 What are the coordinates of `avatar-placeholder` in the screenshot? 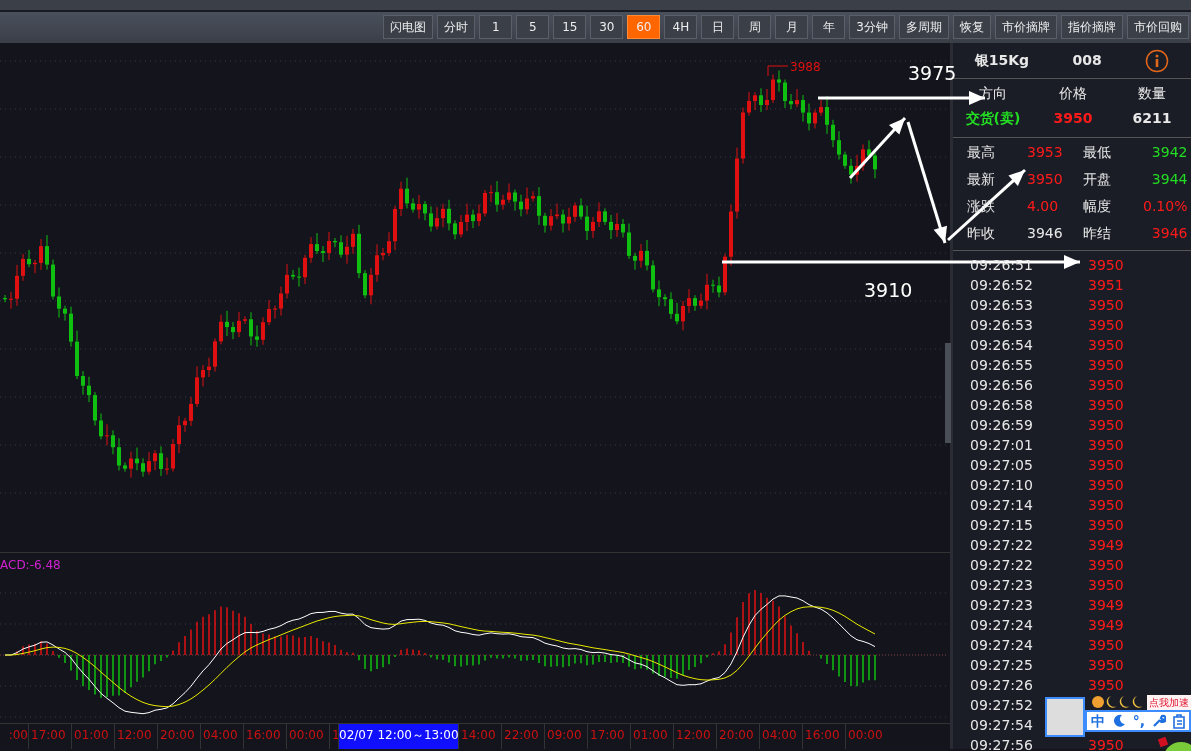 It's located at (1065, 717).